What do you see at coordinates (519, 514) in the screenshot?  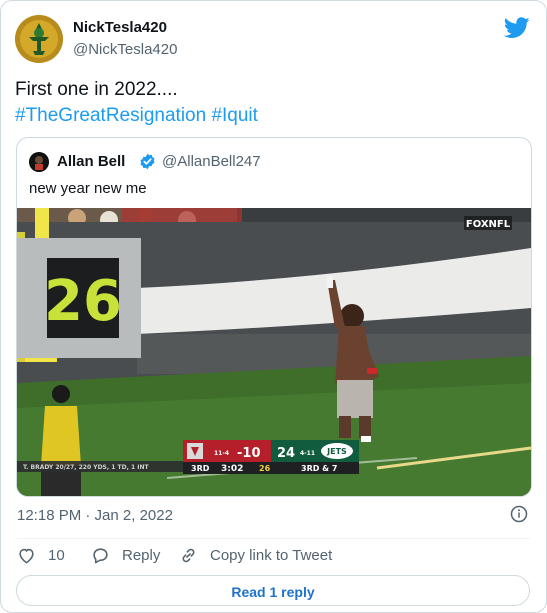 I see `info-icon` at bounding box center [519, 514].